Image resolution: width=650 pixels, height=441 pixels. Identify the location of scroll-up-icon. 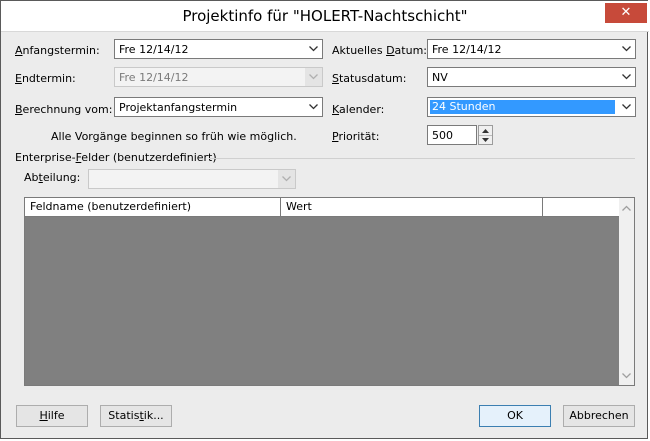
(626, 207).